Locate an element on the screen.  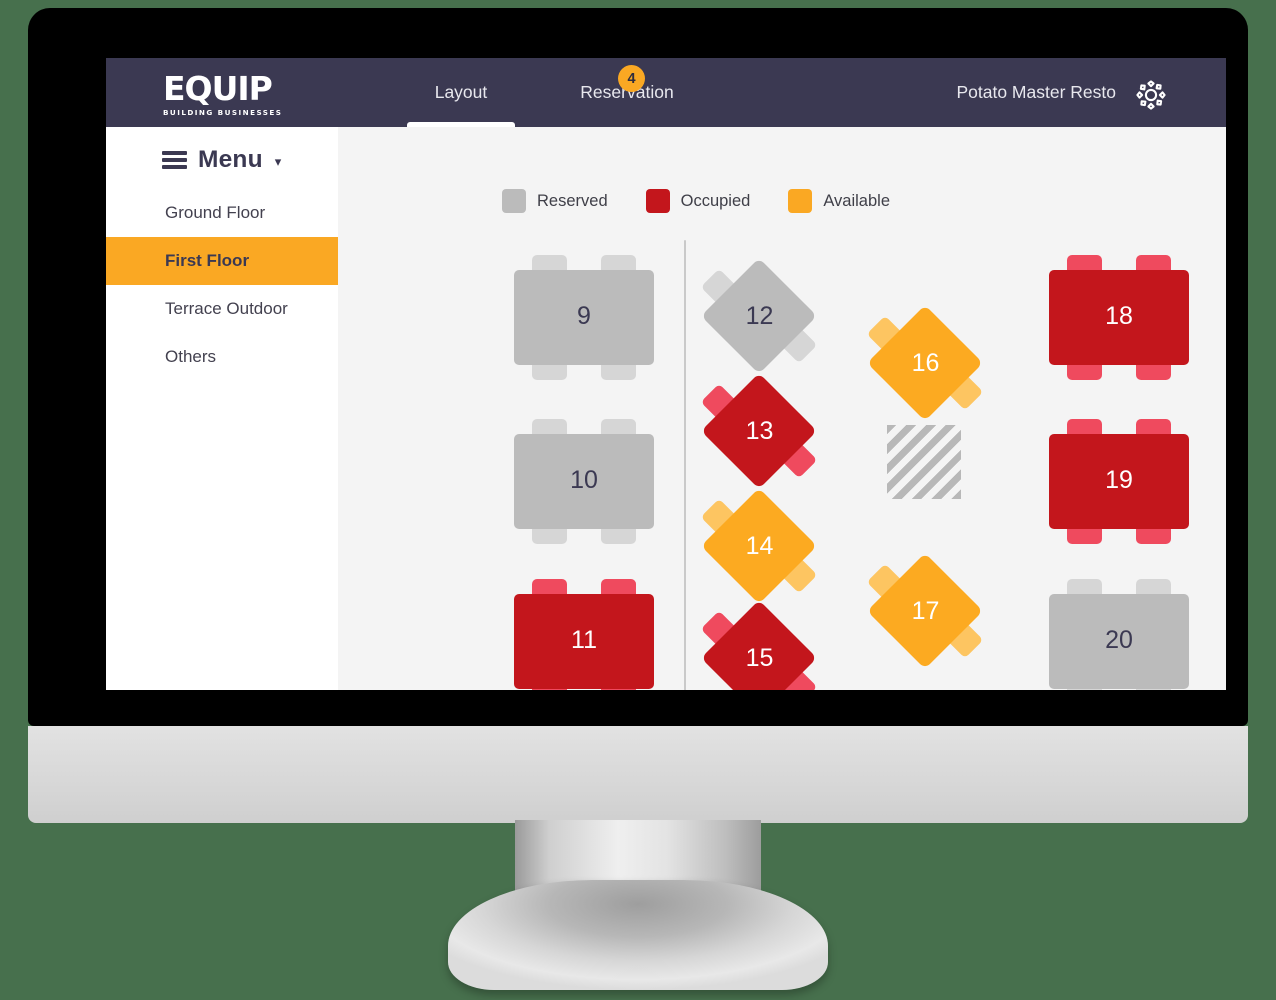
table-number: 20 is located at coordinates (1119, 640).